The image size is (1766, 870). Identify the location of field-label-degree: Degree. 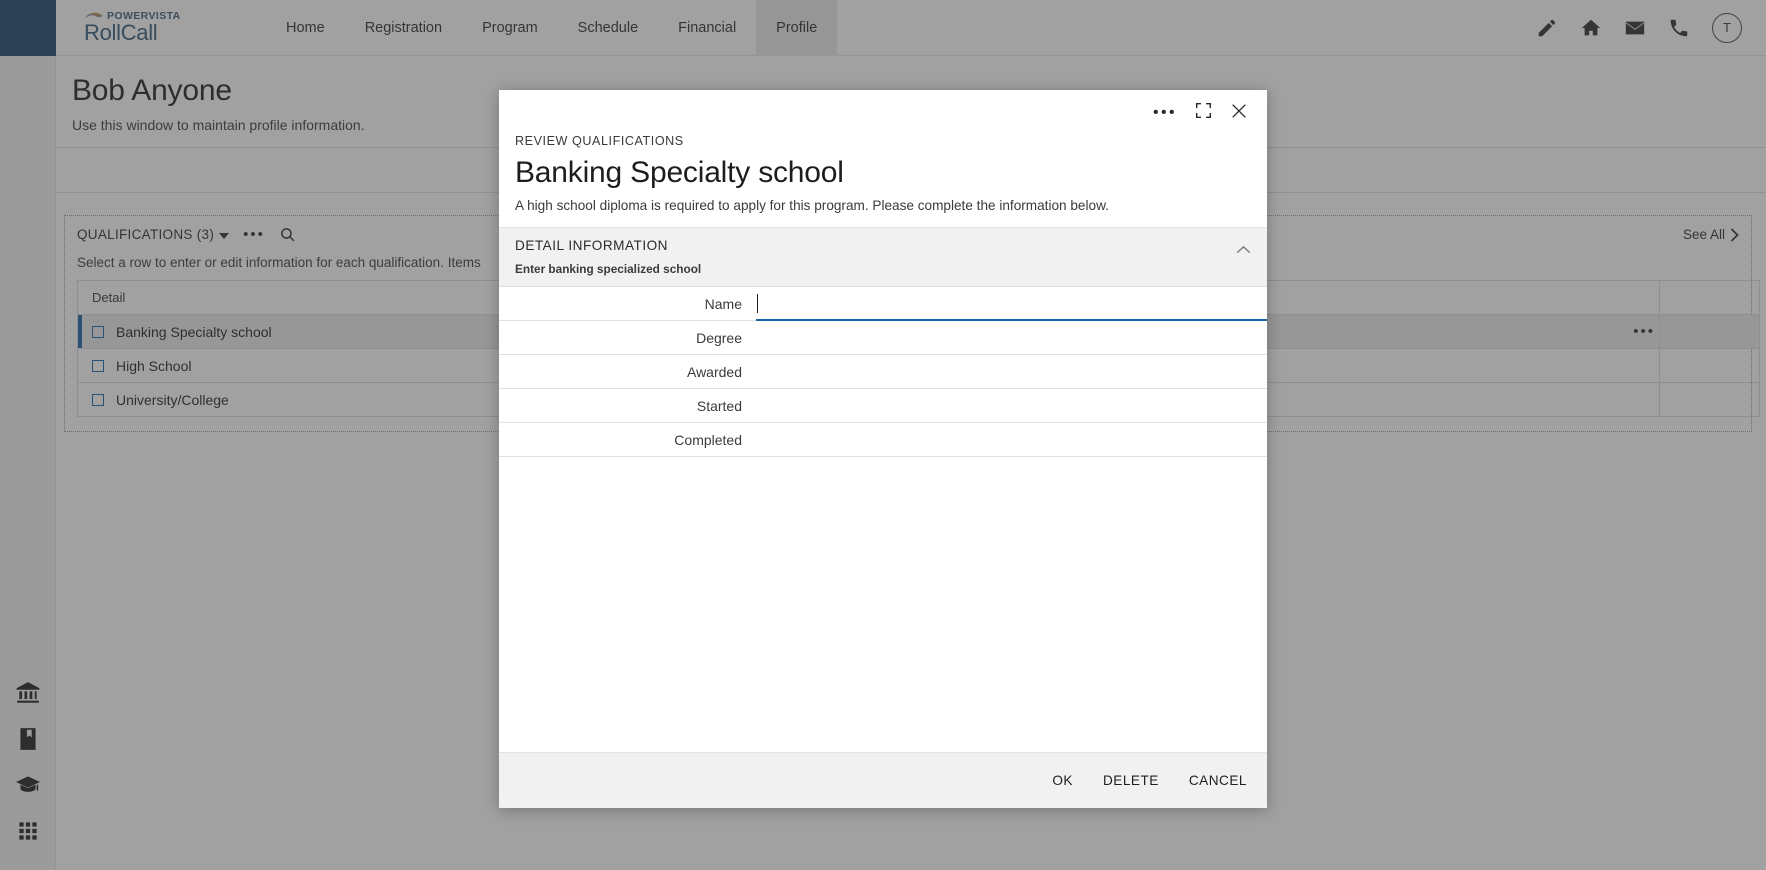
(719, 337).